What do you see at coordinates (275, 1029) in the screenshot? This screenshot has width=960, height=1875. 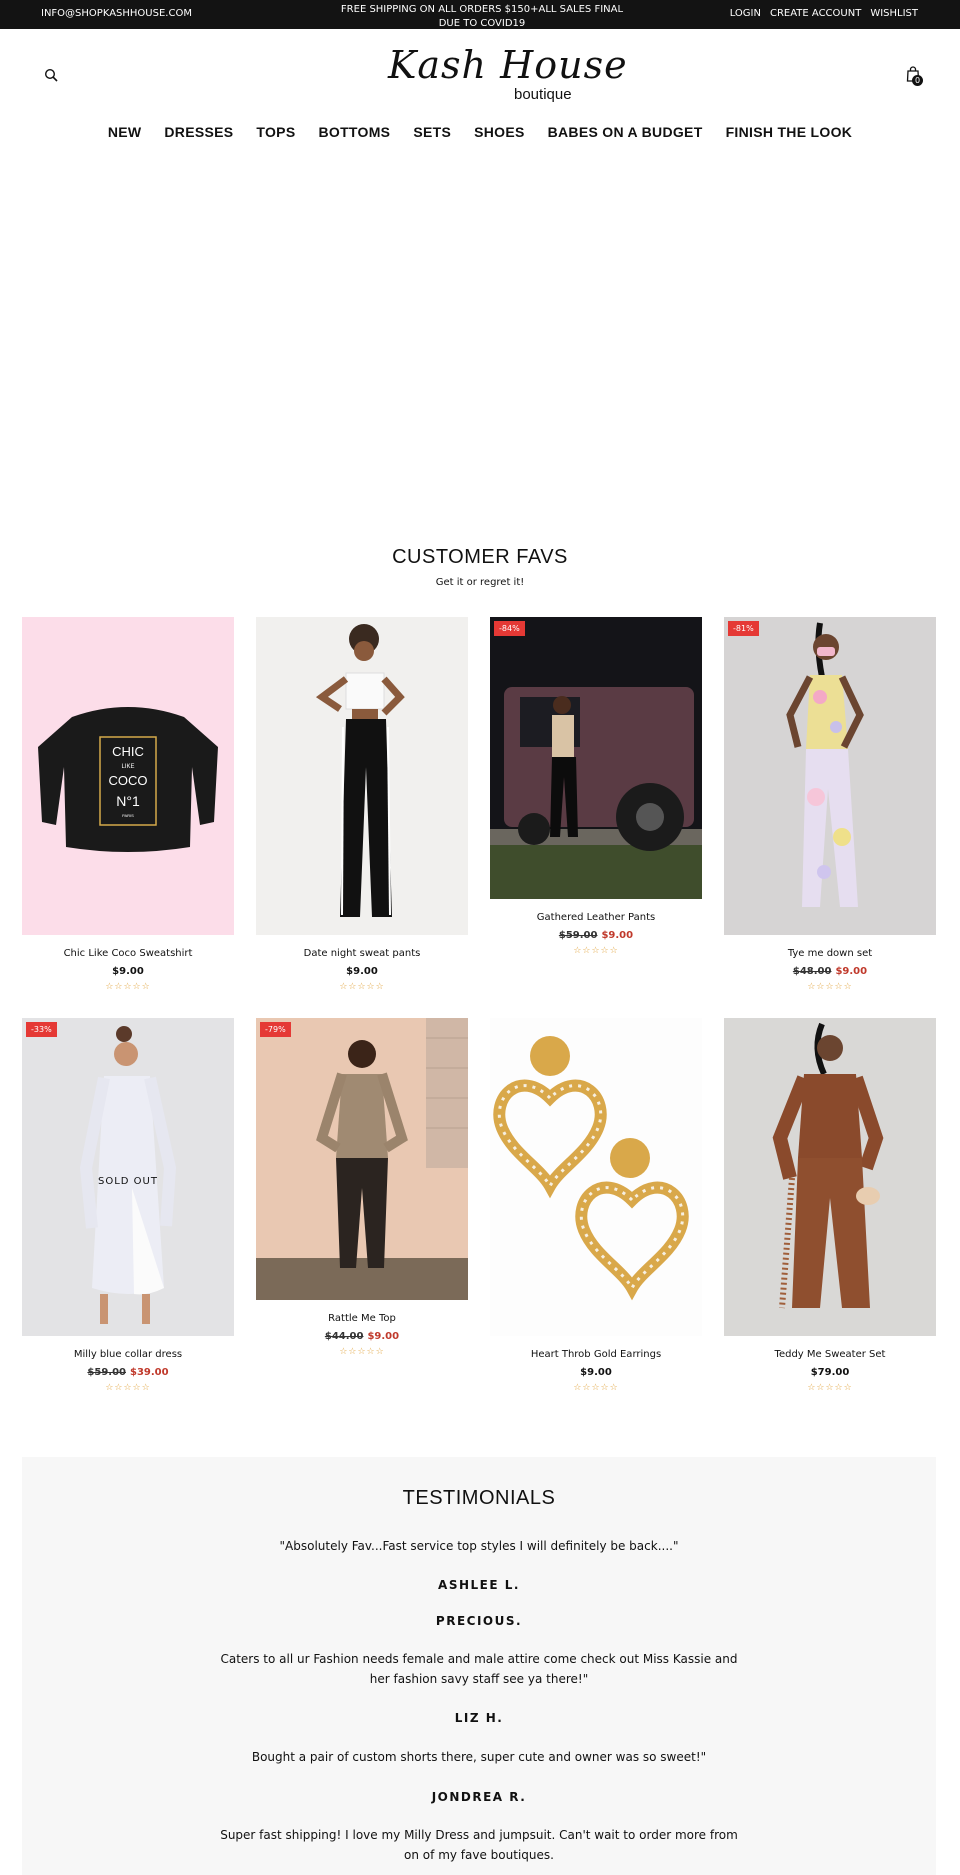 I see `discount-badge: -79%` at bounding box center [275, 1029].